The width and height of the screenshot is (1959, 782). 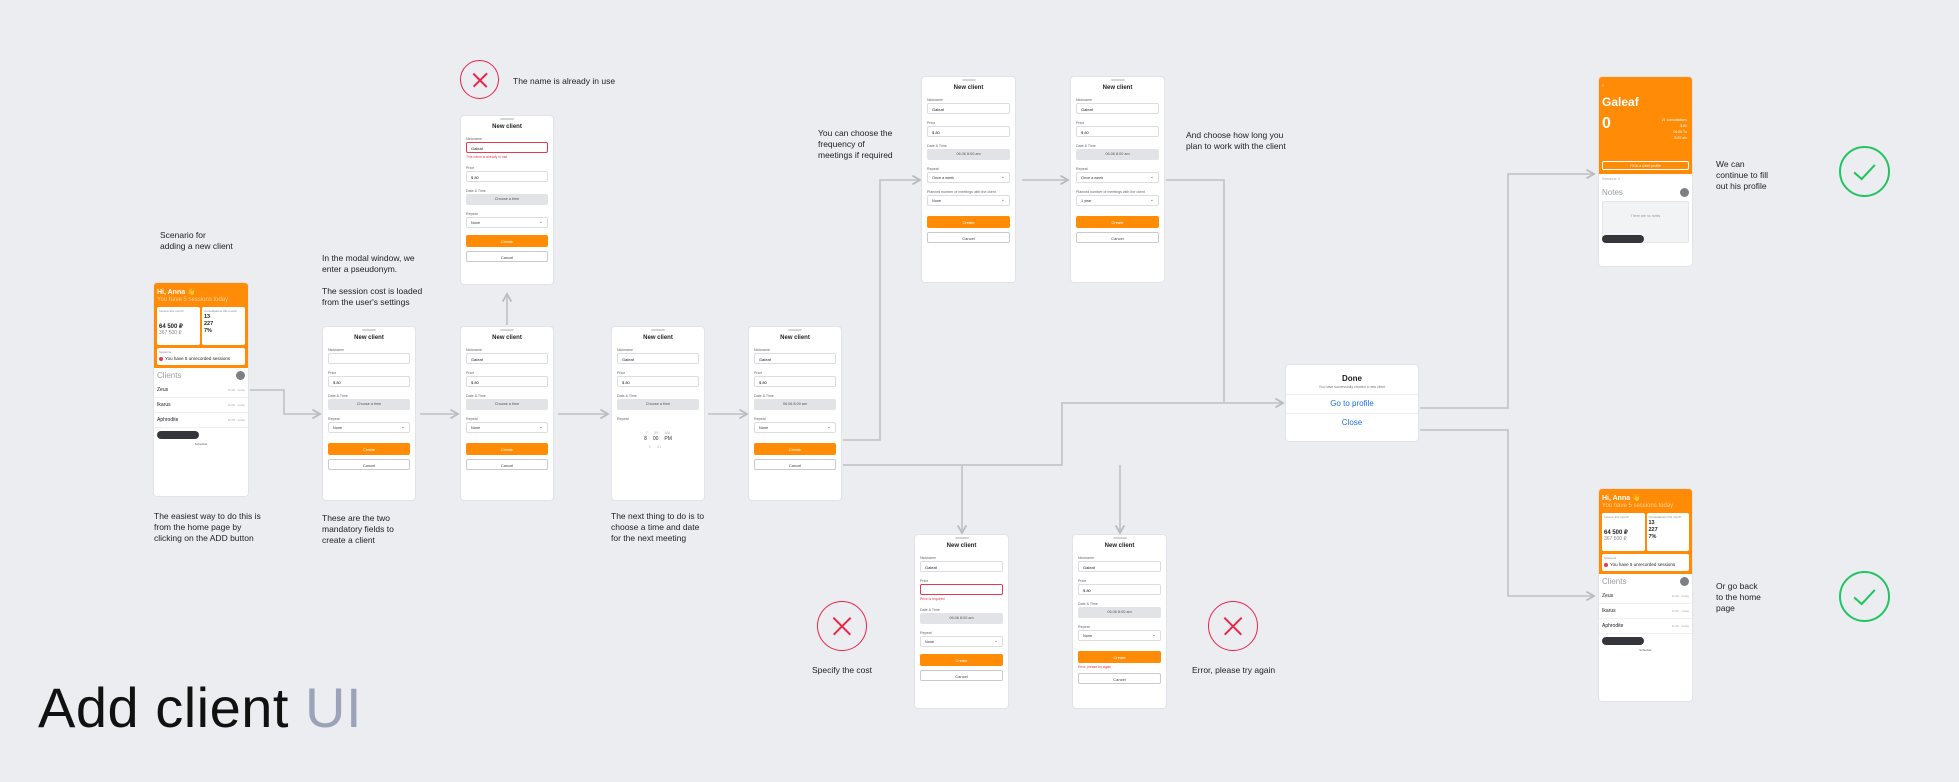 I want to click on name-error-text: This name is already in use, so click(x=487, y=157).